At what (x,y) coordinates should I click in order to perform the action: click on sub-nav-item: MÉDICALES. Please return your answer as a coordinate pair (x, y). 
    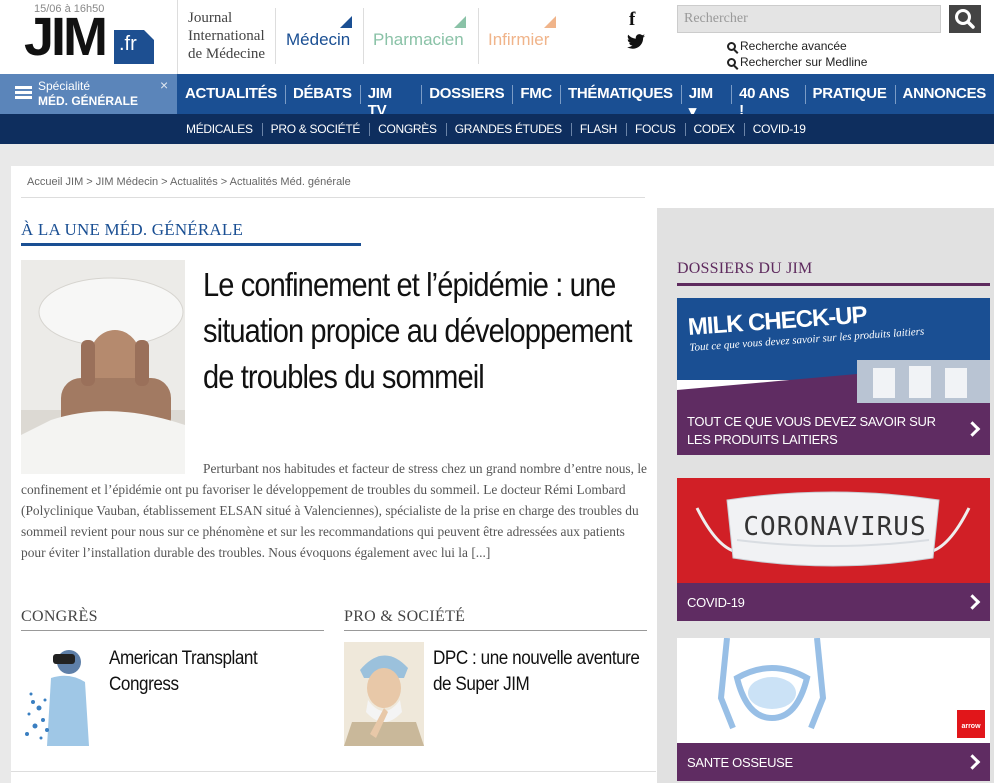
    Looking at the image, I should click on (219, 129).